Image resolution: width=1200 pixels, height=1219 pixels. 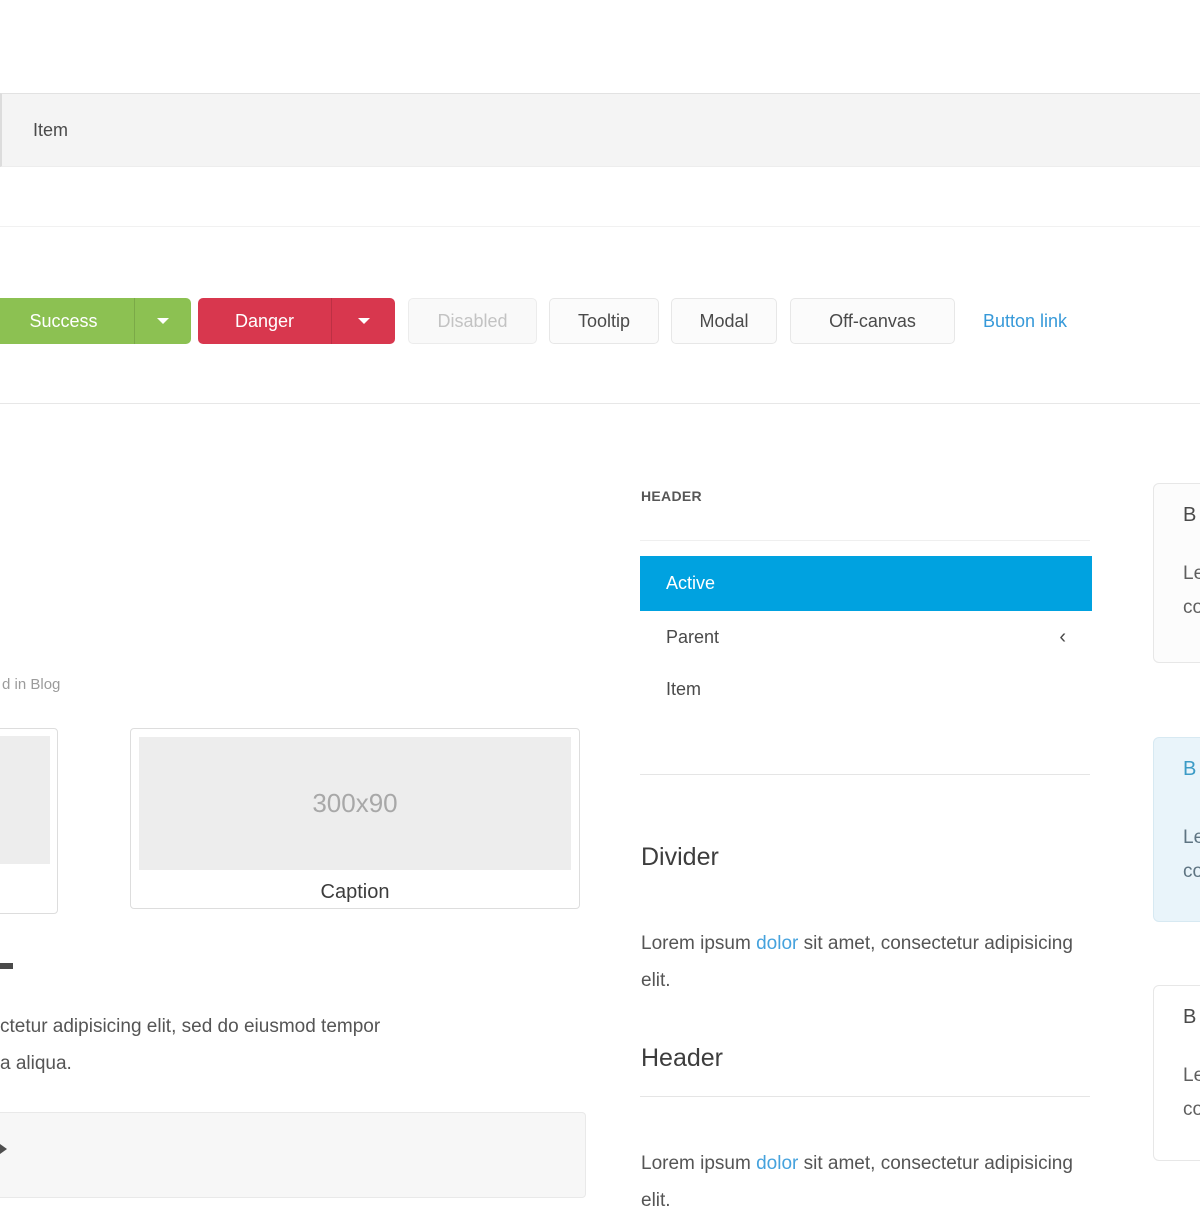 What do you see at coordinates (6, 966) in the screenshot?
I see `truncated-heading-fragment` at bounding box center [6, 966].